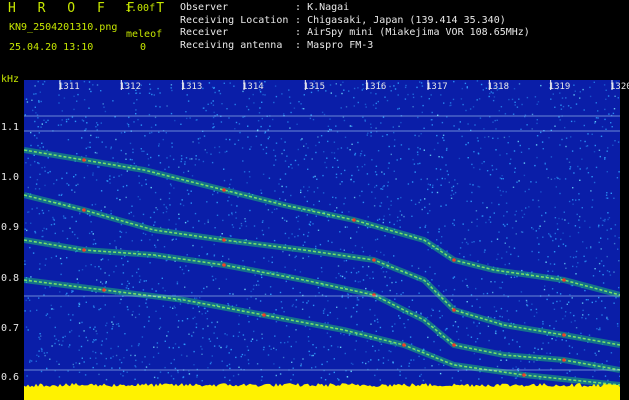 This screenshot has height=400, width=629. I want to click on time-tick-label: 1313, so click(191, 87).